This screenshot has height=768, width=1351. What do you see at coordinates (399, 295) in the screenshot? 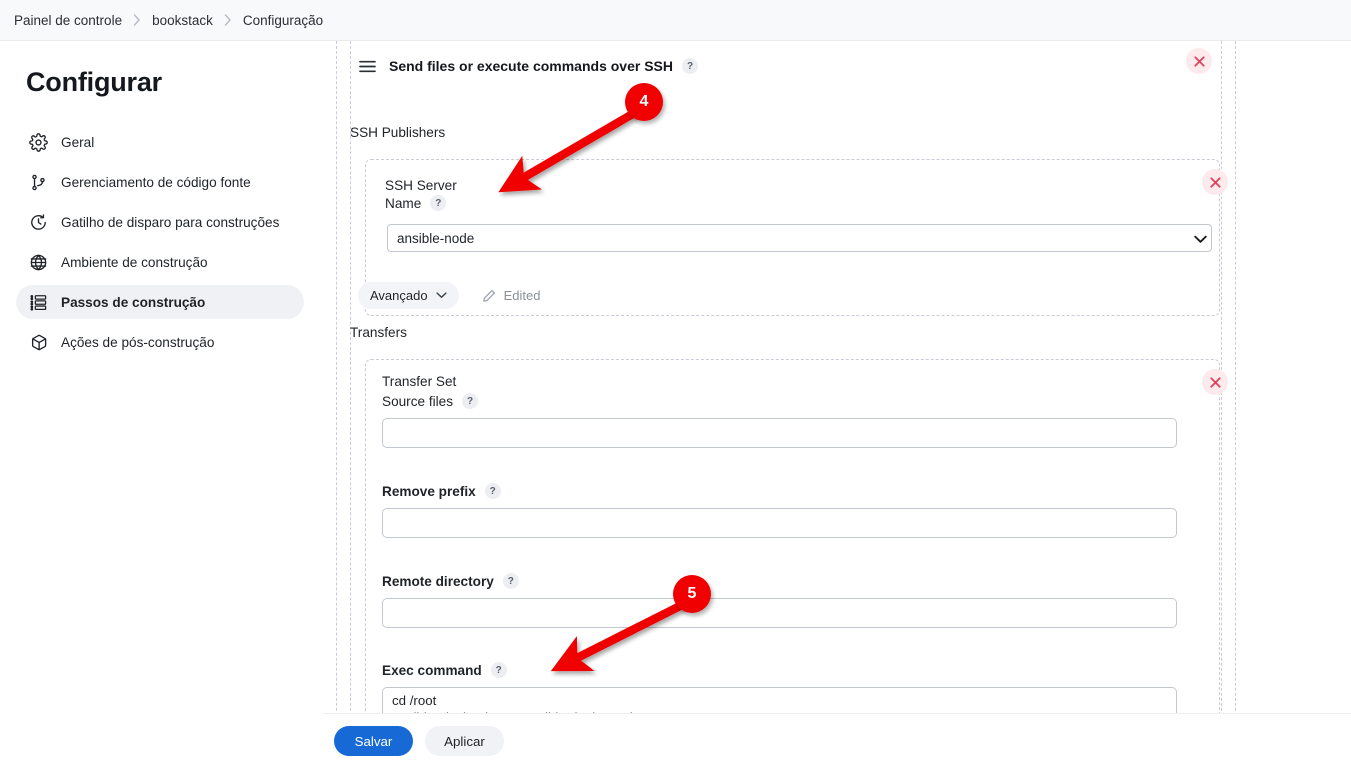
I see `advanced-button-label: Avançado` at bounding box center [399, 295].